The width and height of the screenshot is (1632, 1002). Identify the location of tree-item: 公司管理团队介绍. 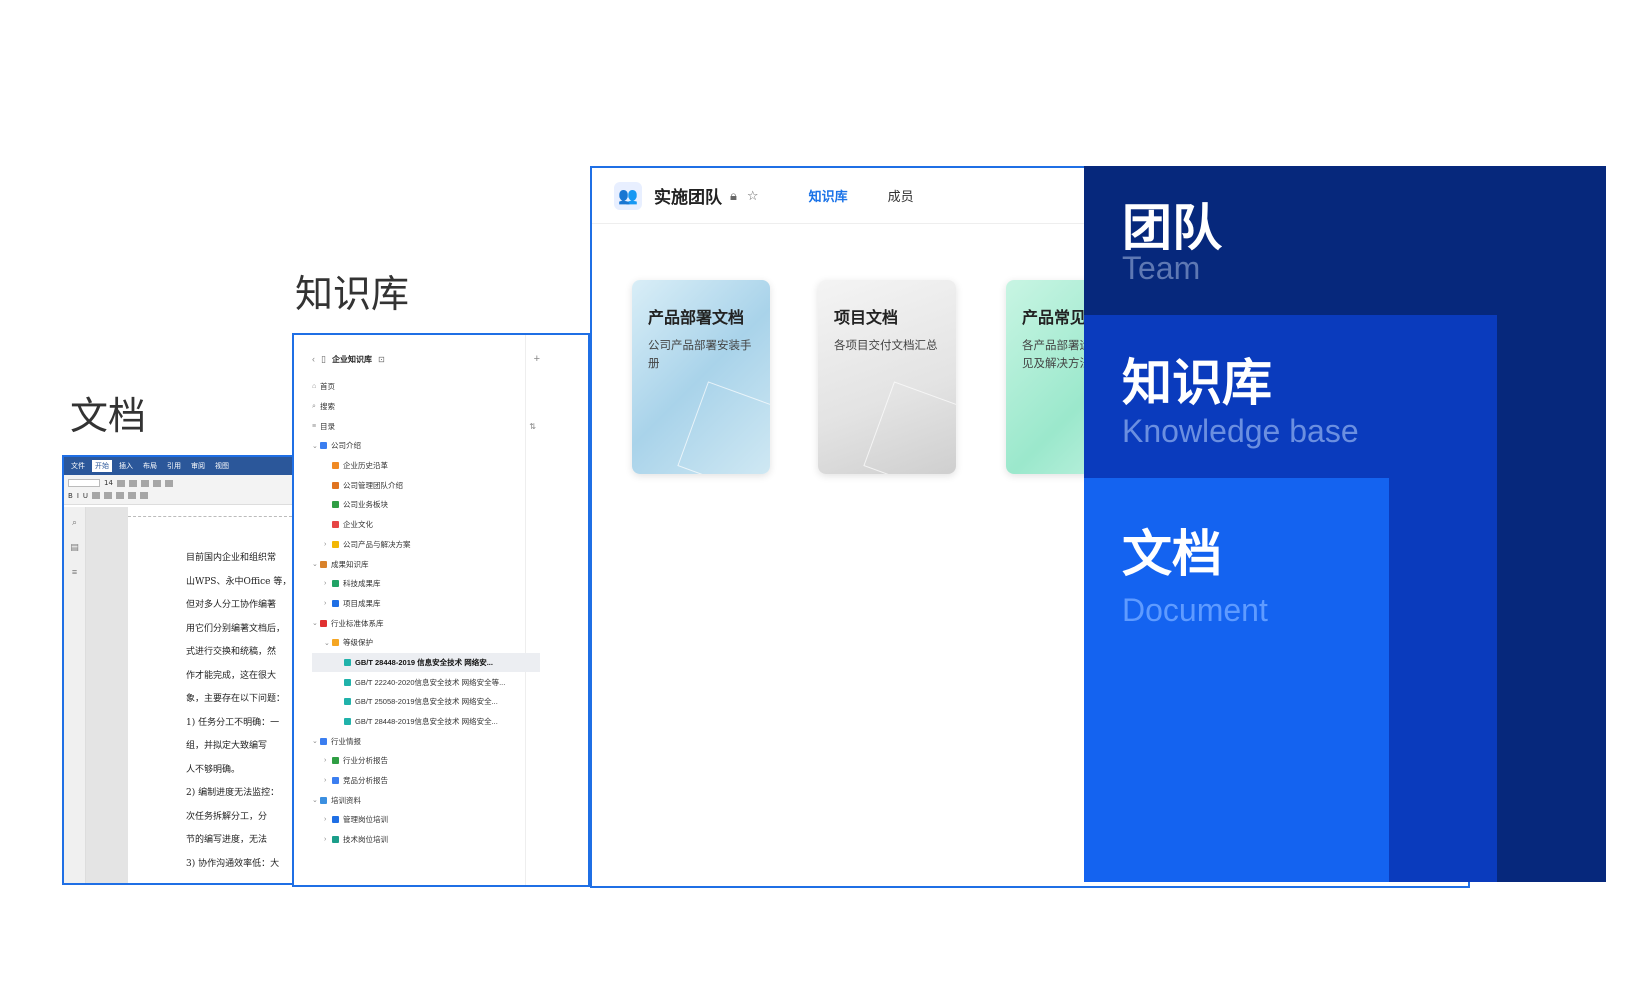
(426, 485).